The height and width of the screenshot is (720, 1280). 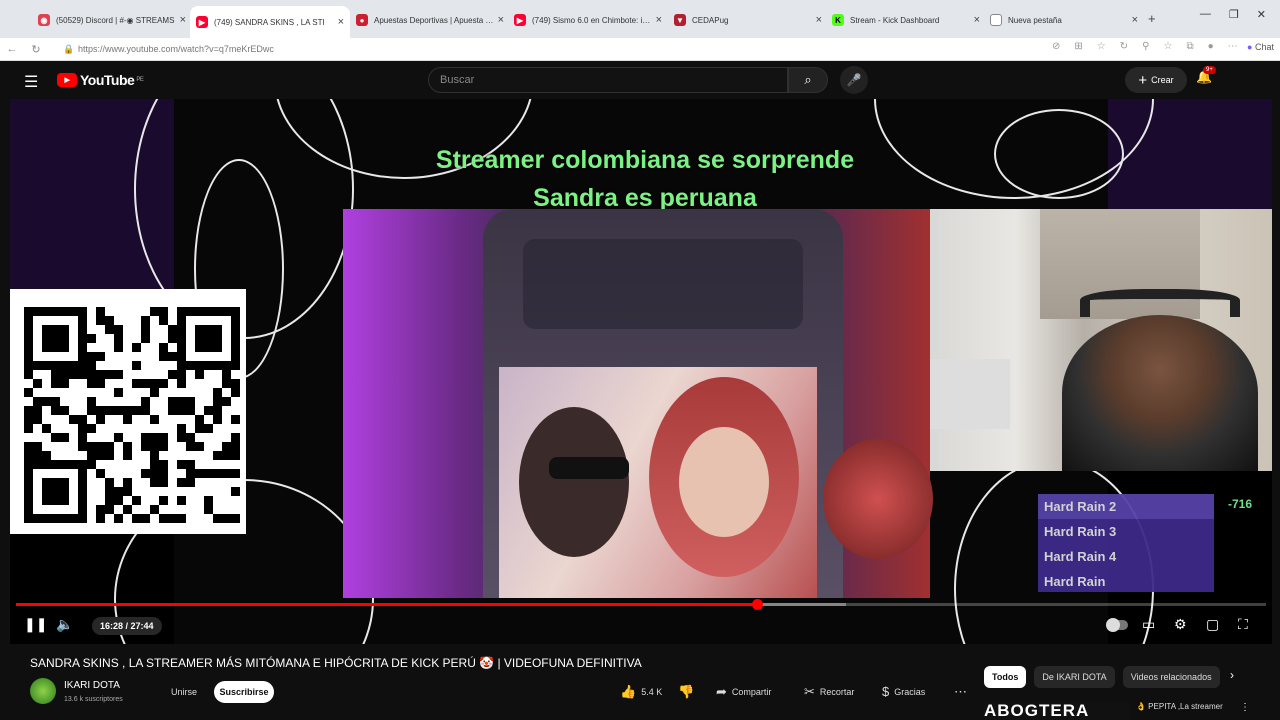 I want to click on search-button: ⌕, so click(x=808, y=80).